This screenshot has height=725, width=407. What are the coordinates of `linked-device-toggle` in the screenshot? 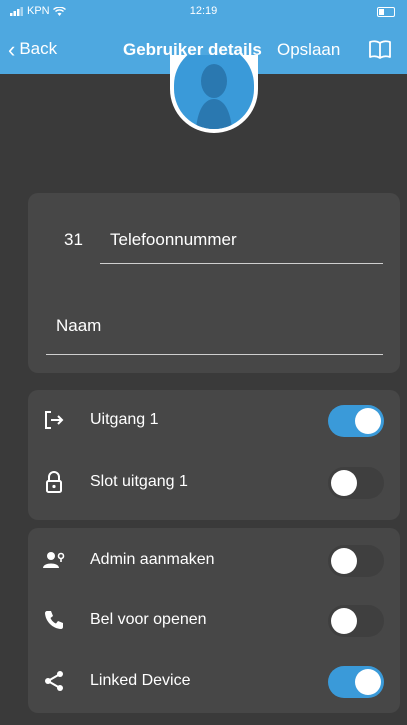 It's located at (356, 682).